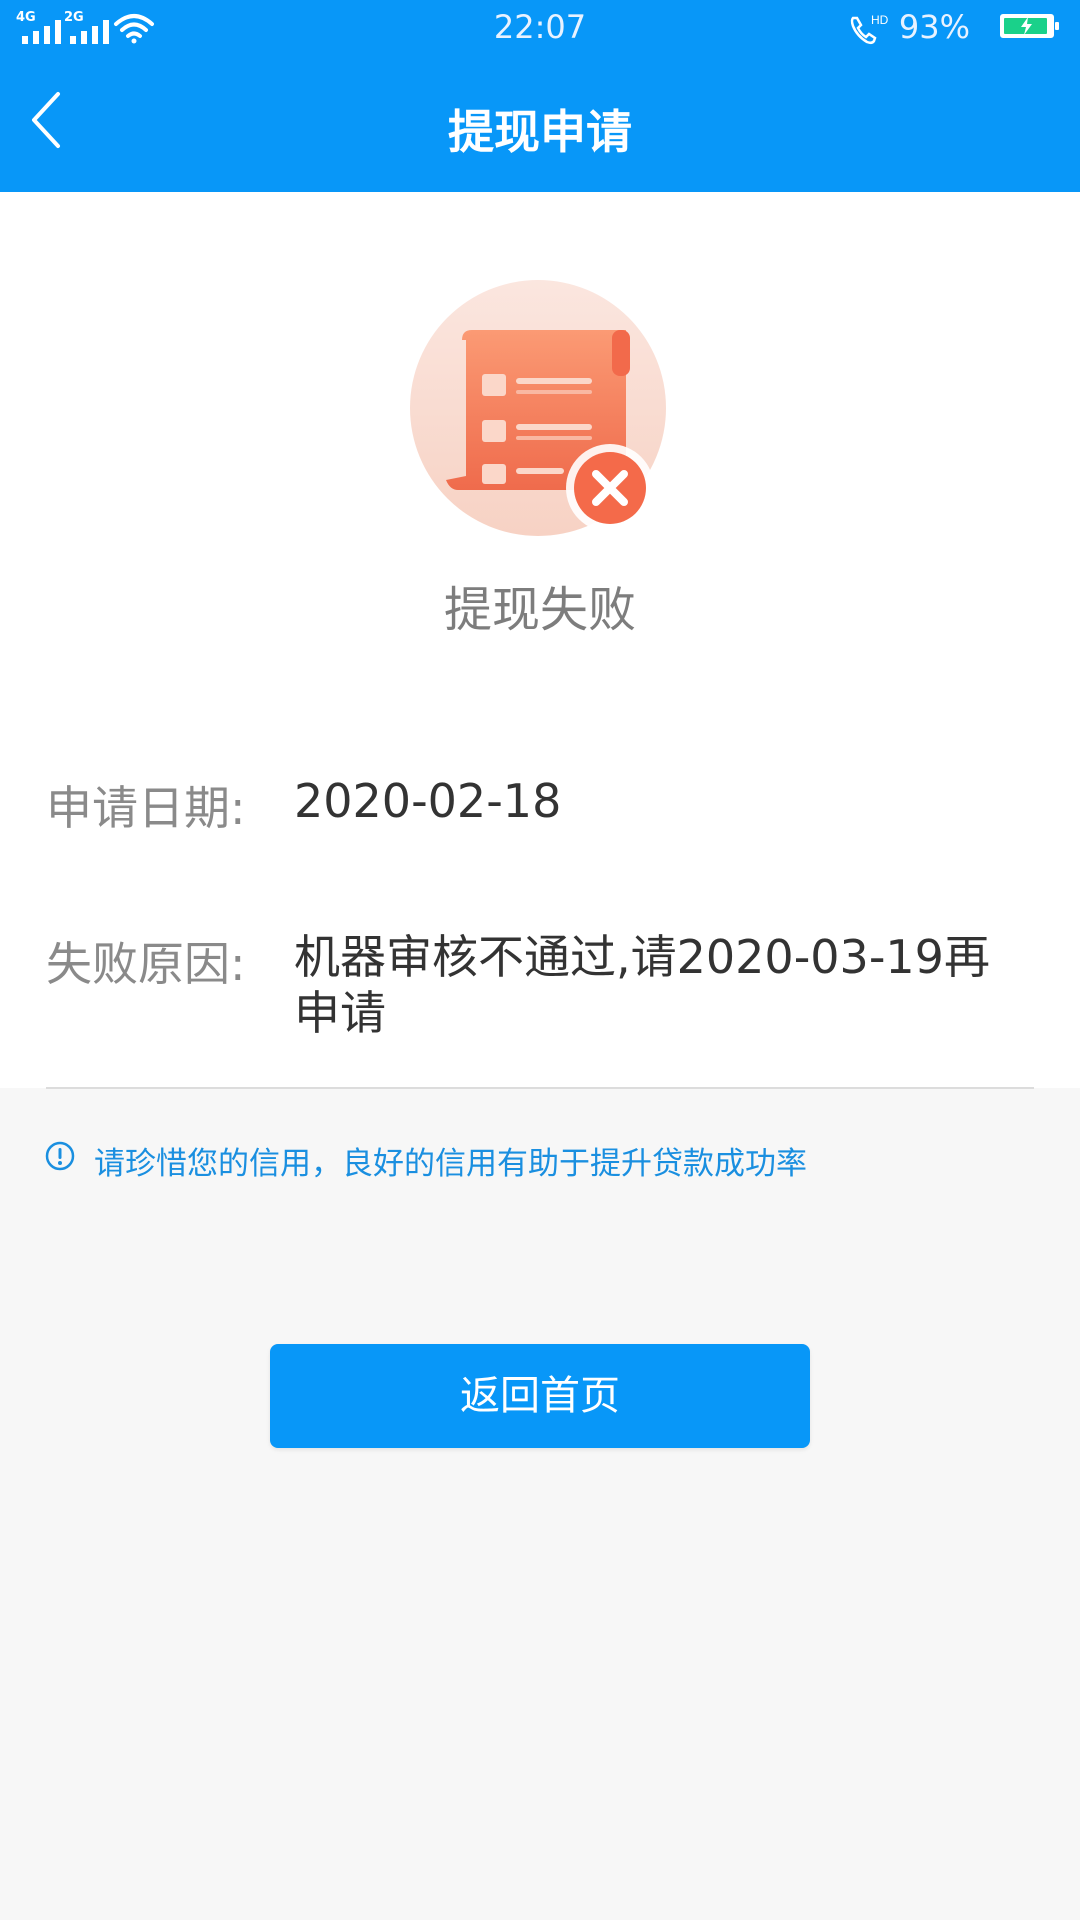 The image size is (1080, 1920). I want to click on battery-icon, so click(1029, 26).